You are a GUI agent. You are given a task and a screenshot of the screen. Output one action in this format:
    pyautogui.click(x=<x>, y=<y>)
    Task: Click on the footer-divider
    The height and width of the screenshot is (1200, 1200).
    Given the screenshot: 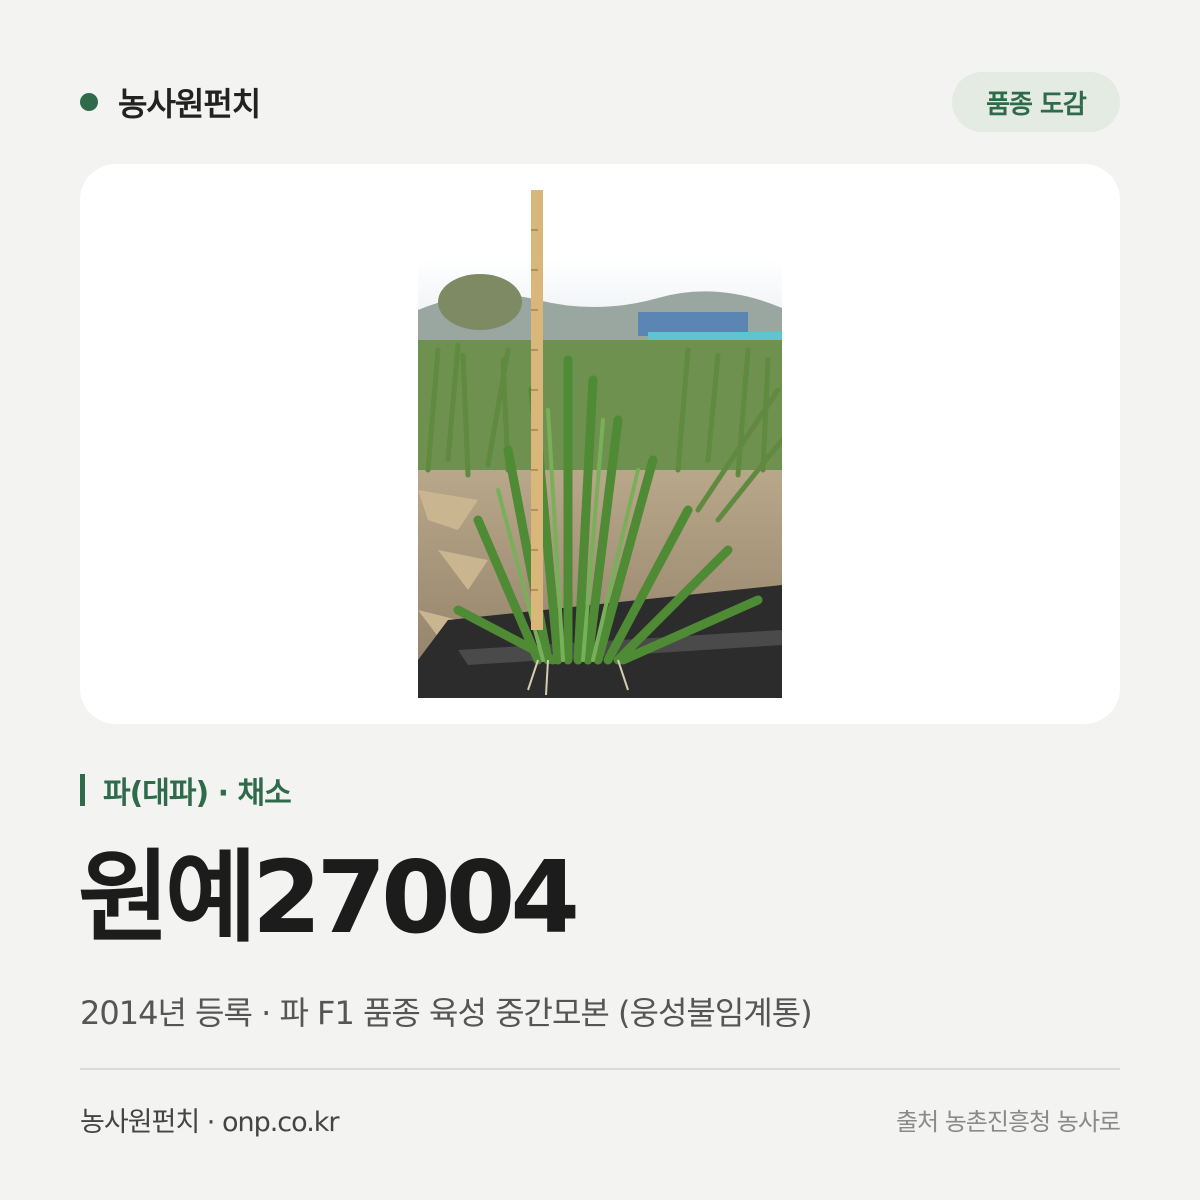 What is the action you would take?
    pyautogui.click(x=600, y=1069)
    